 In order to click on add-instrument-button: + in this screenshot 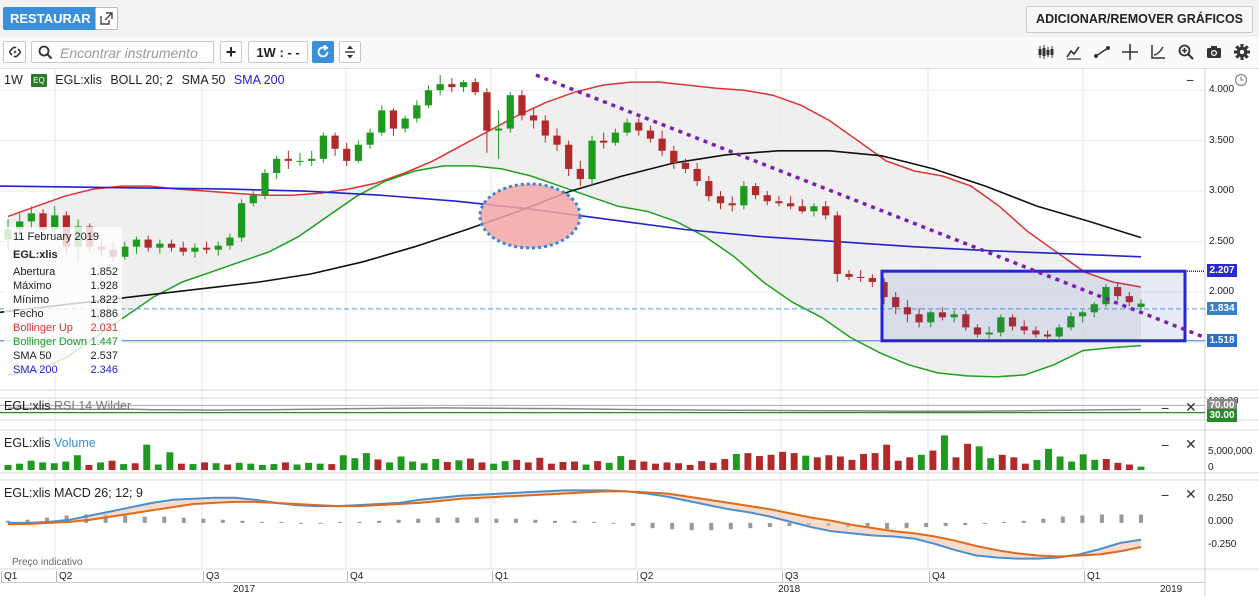, I will do `click(231, 52)`.